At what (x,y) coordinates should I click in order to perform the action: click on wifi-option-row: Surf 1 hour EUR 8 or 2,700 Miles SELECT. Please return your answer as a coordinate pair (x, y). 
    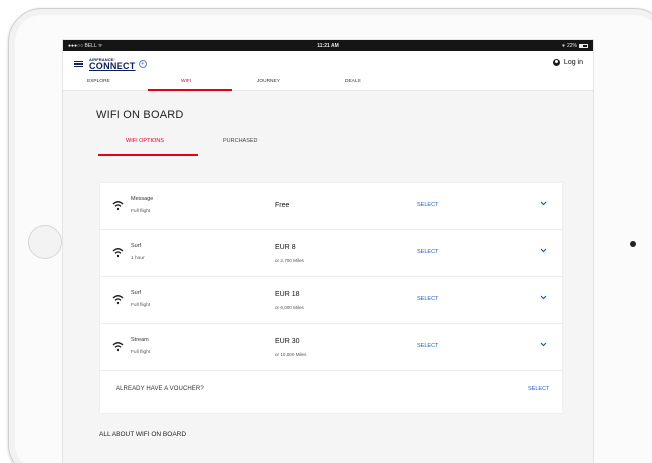
    Looking at the image, I should click on (331, 253).